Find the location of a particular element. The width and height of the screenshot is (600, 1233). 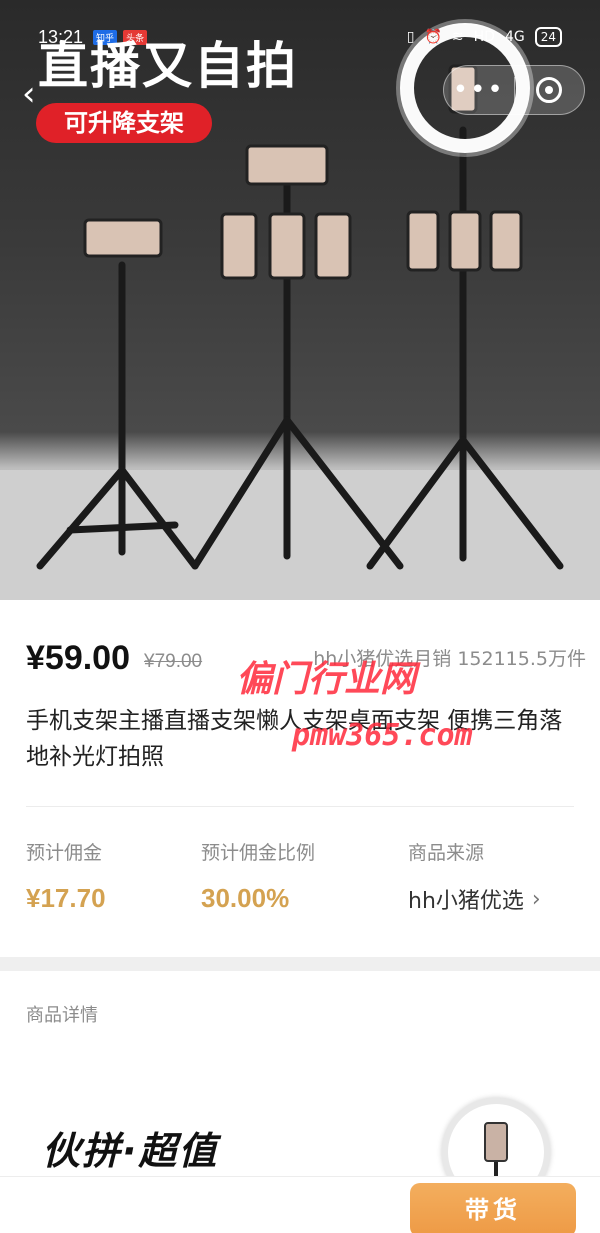

promote-button: 带货 is located at coordinates (493, 1208).